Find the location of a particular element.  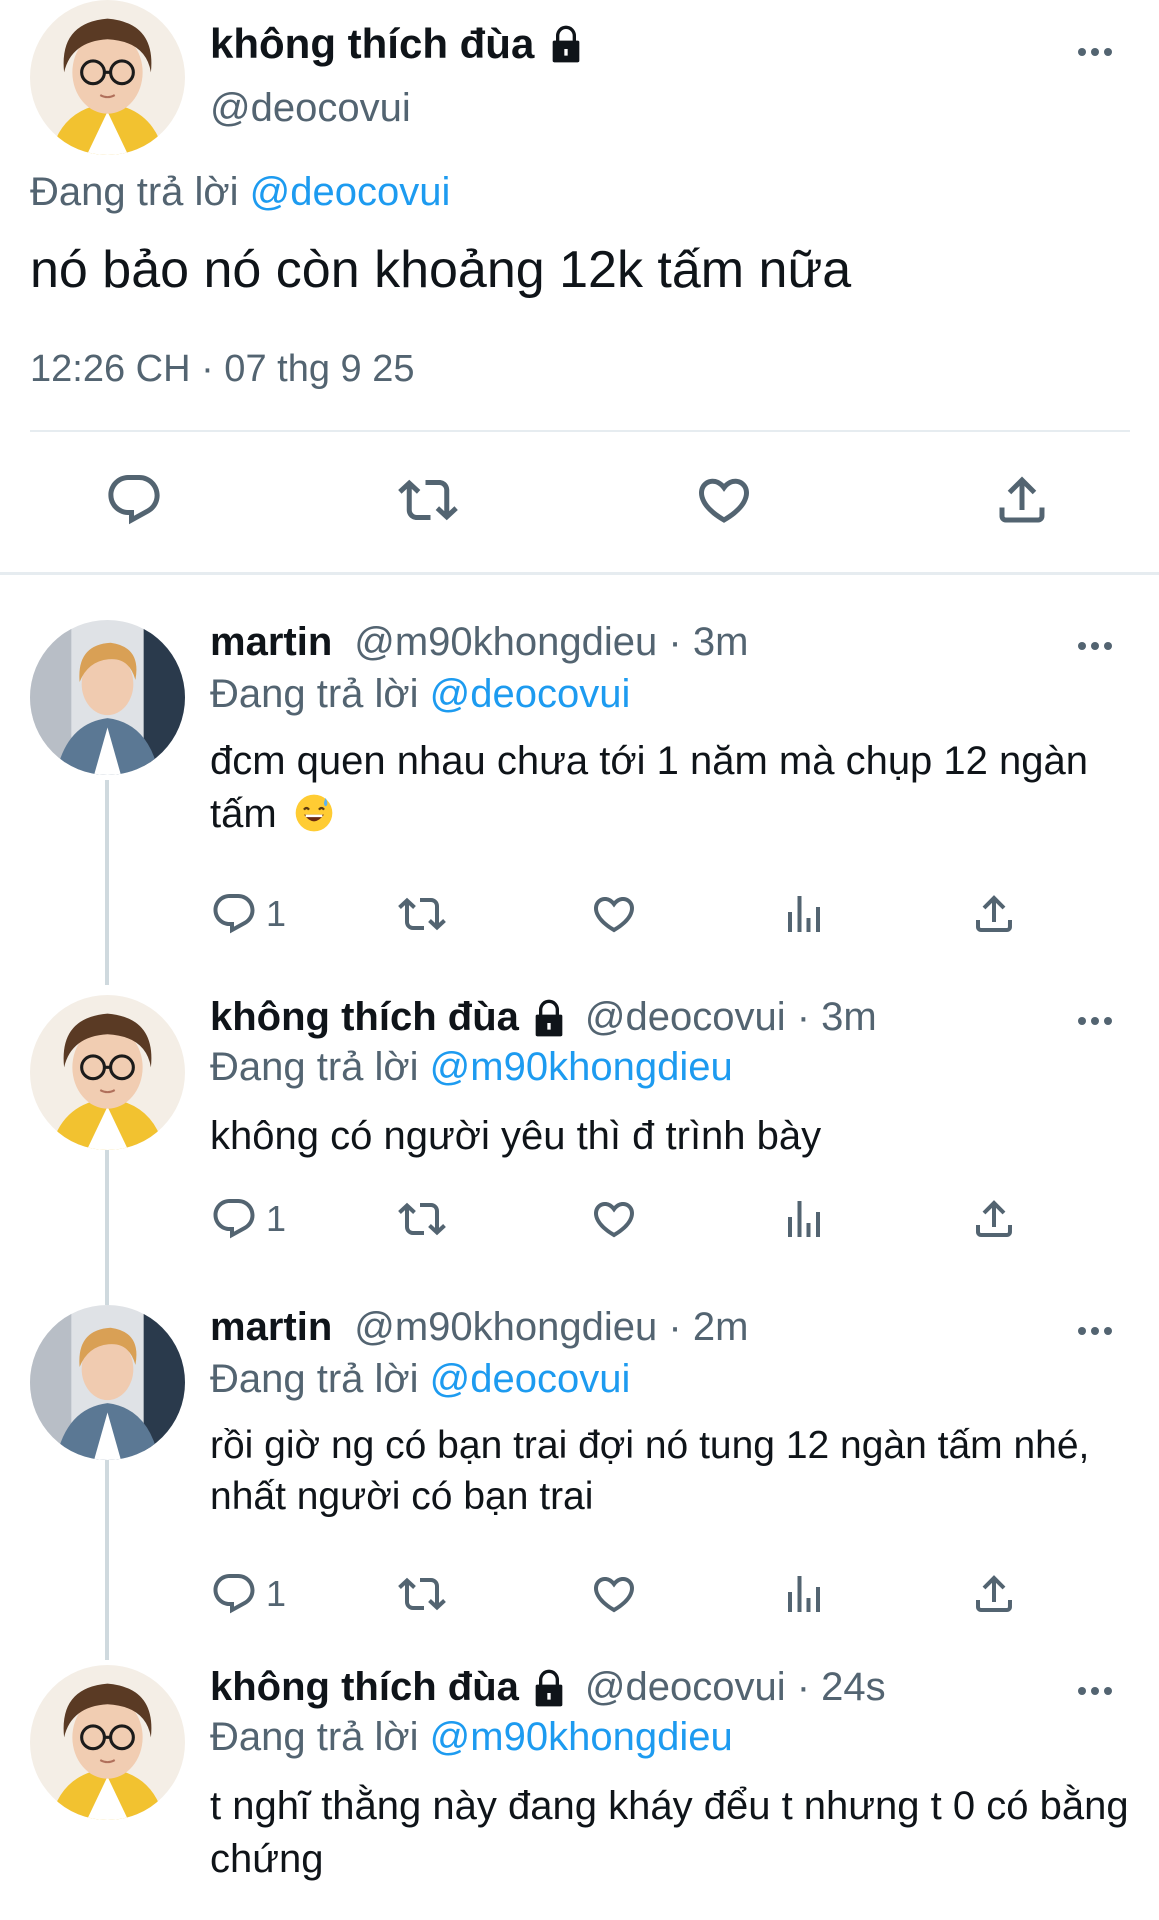

author-handle: @deocovui is located at coordinates (310, 108).